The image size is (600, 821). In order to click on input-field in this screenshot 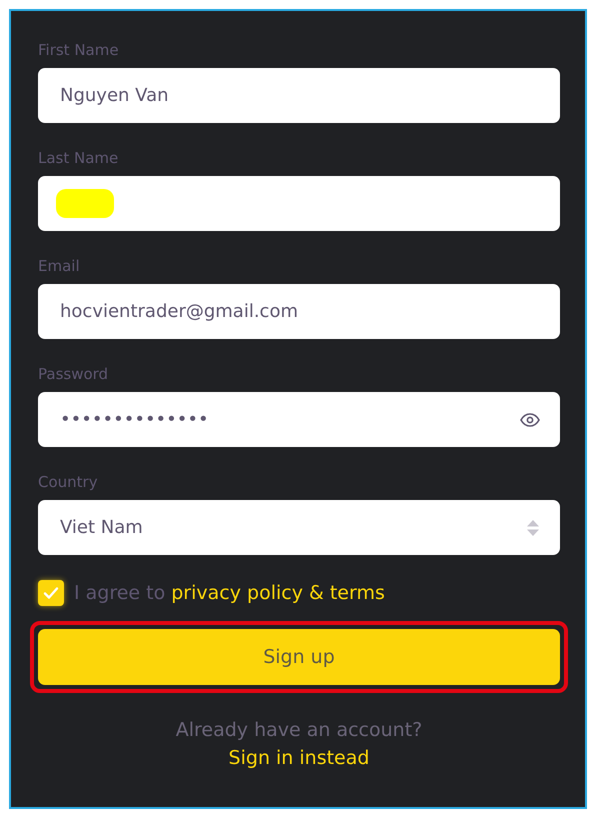, I will do `click(299, 203)`.